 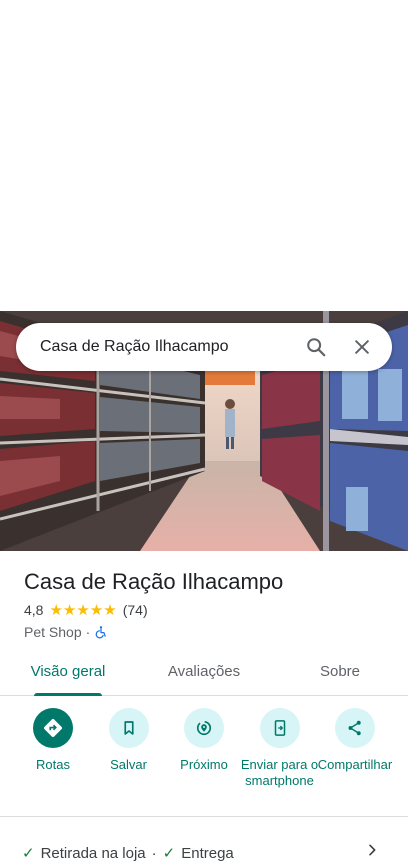 What do you see at coordinates (83, 610) in the screenshot?
I see `rating-stars: ★★★★★` at bounding box center [83, 610].